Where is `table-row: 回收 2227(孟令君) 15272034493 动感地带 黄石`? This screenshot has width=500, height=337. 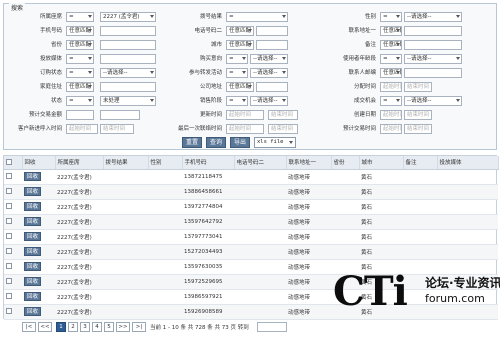 table-row: 回收 2227(孟令君) 15272034493 动感地带 黄石 is located at coordinates (251, 252).